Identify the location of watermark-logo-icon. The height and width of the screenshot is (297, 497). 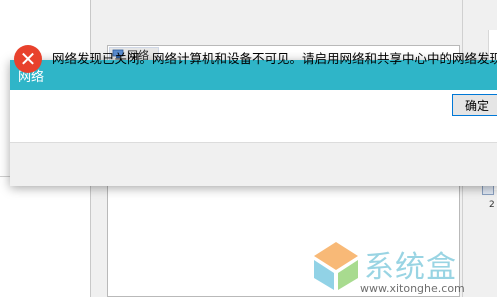
(336, 266).